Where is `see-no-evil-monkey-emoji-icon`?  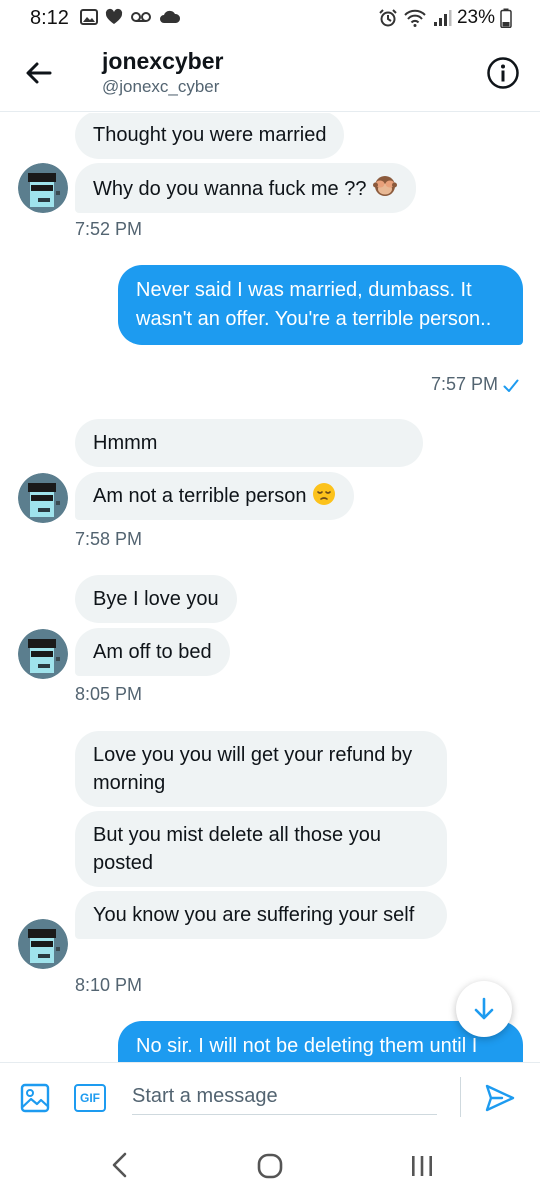
see-no-evil-monkey-emoji-icon is located at coordinates (385, 186).